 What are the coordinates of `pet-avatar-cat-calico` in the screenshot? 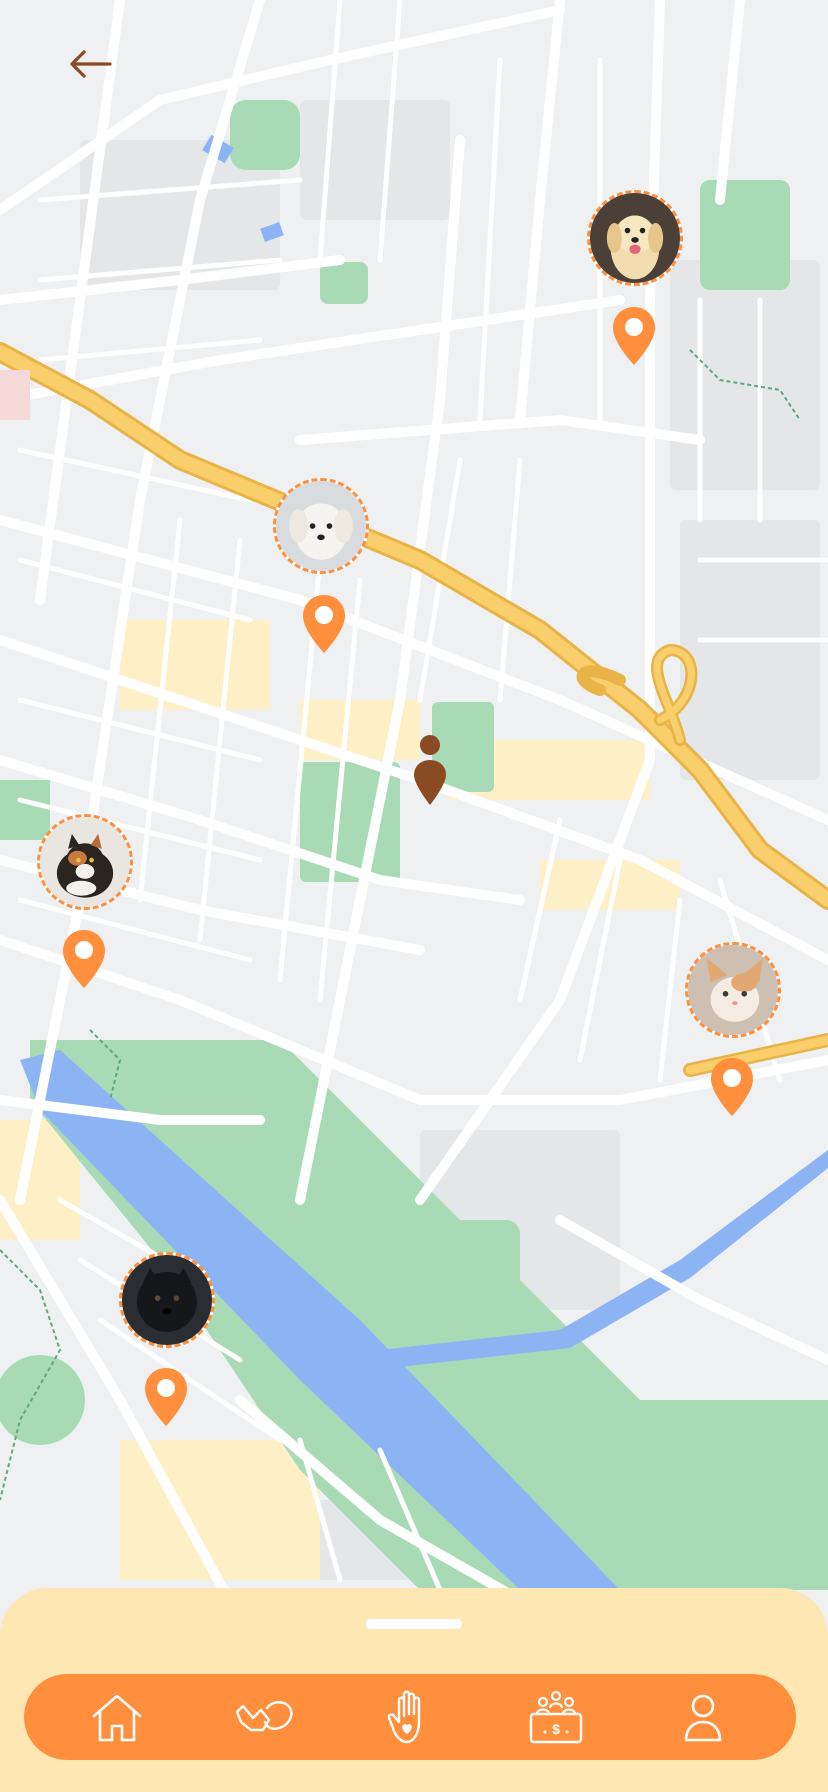 It's located at (85, 862).